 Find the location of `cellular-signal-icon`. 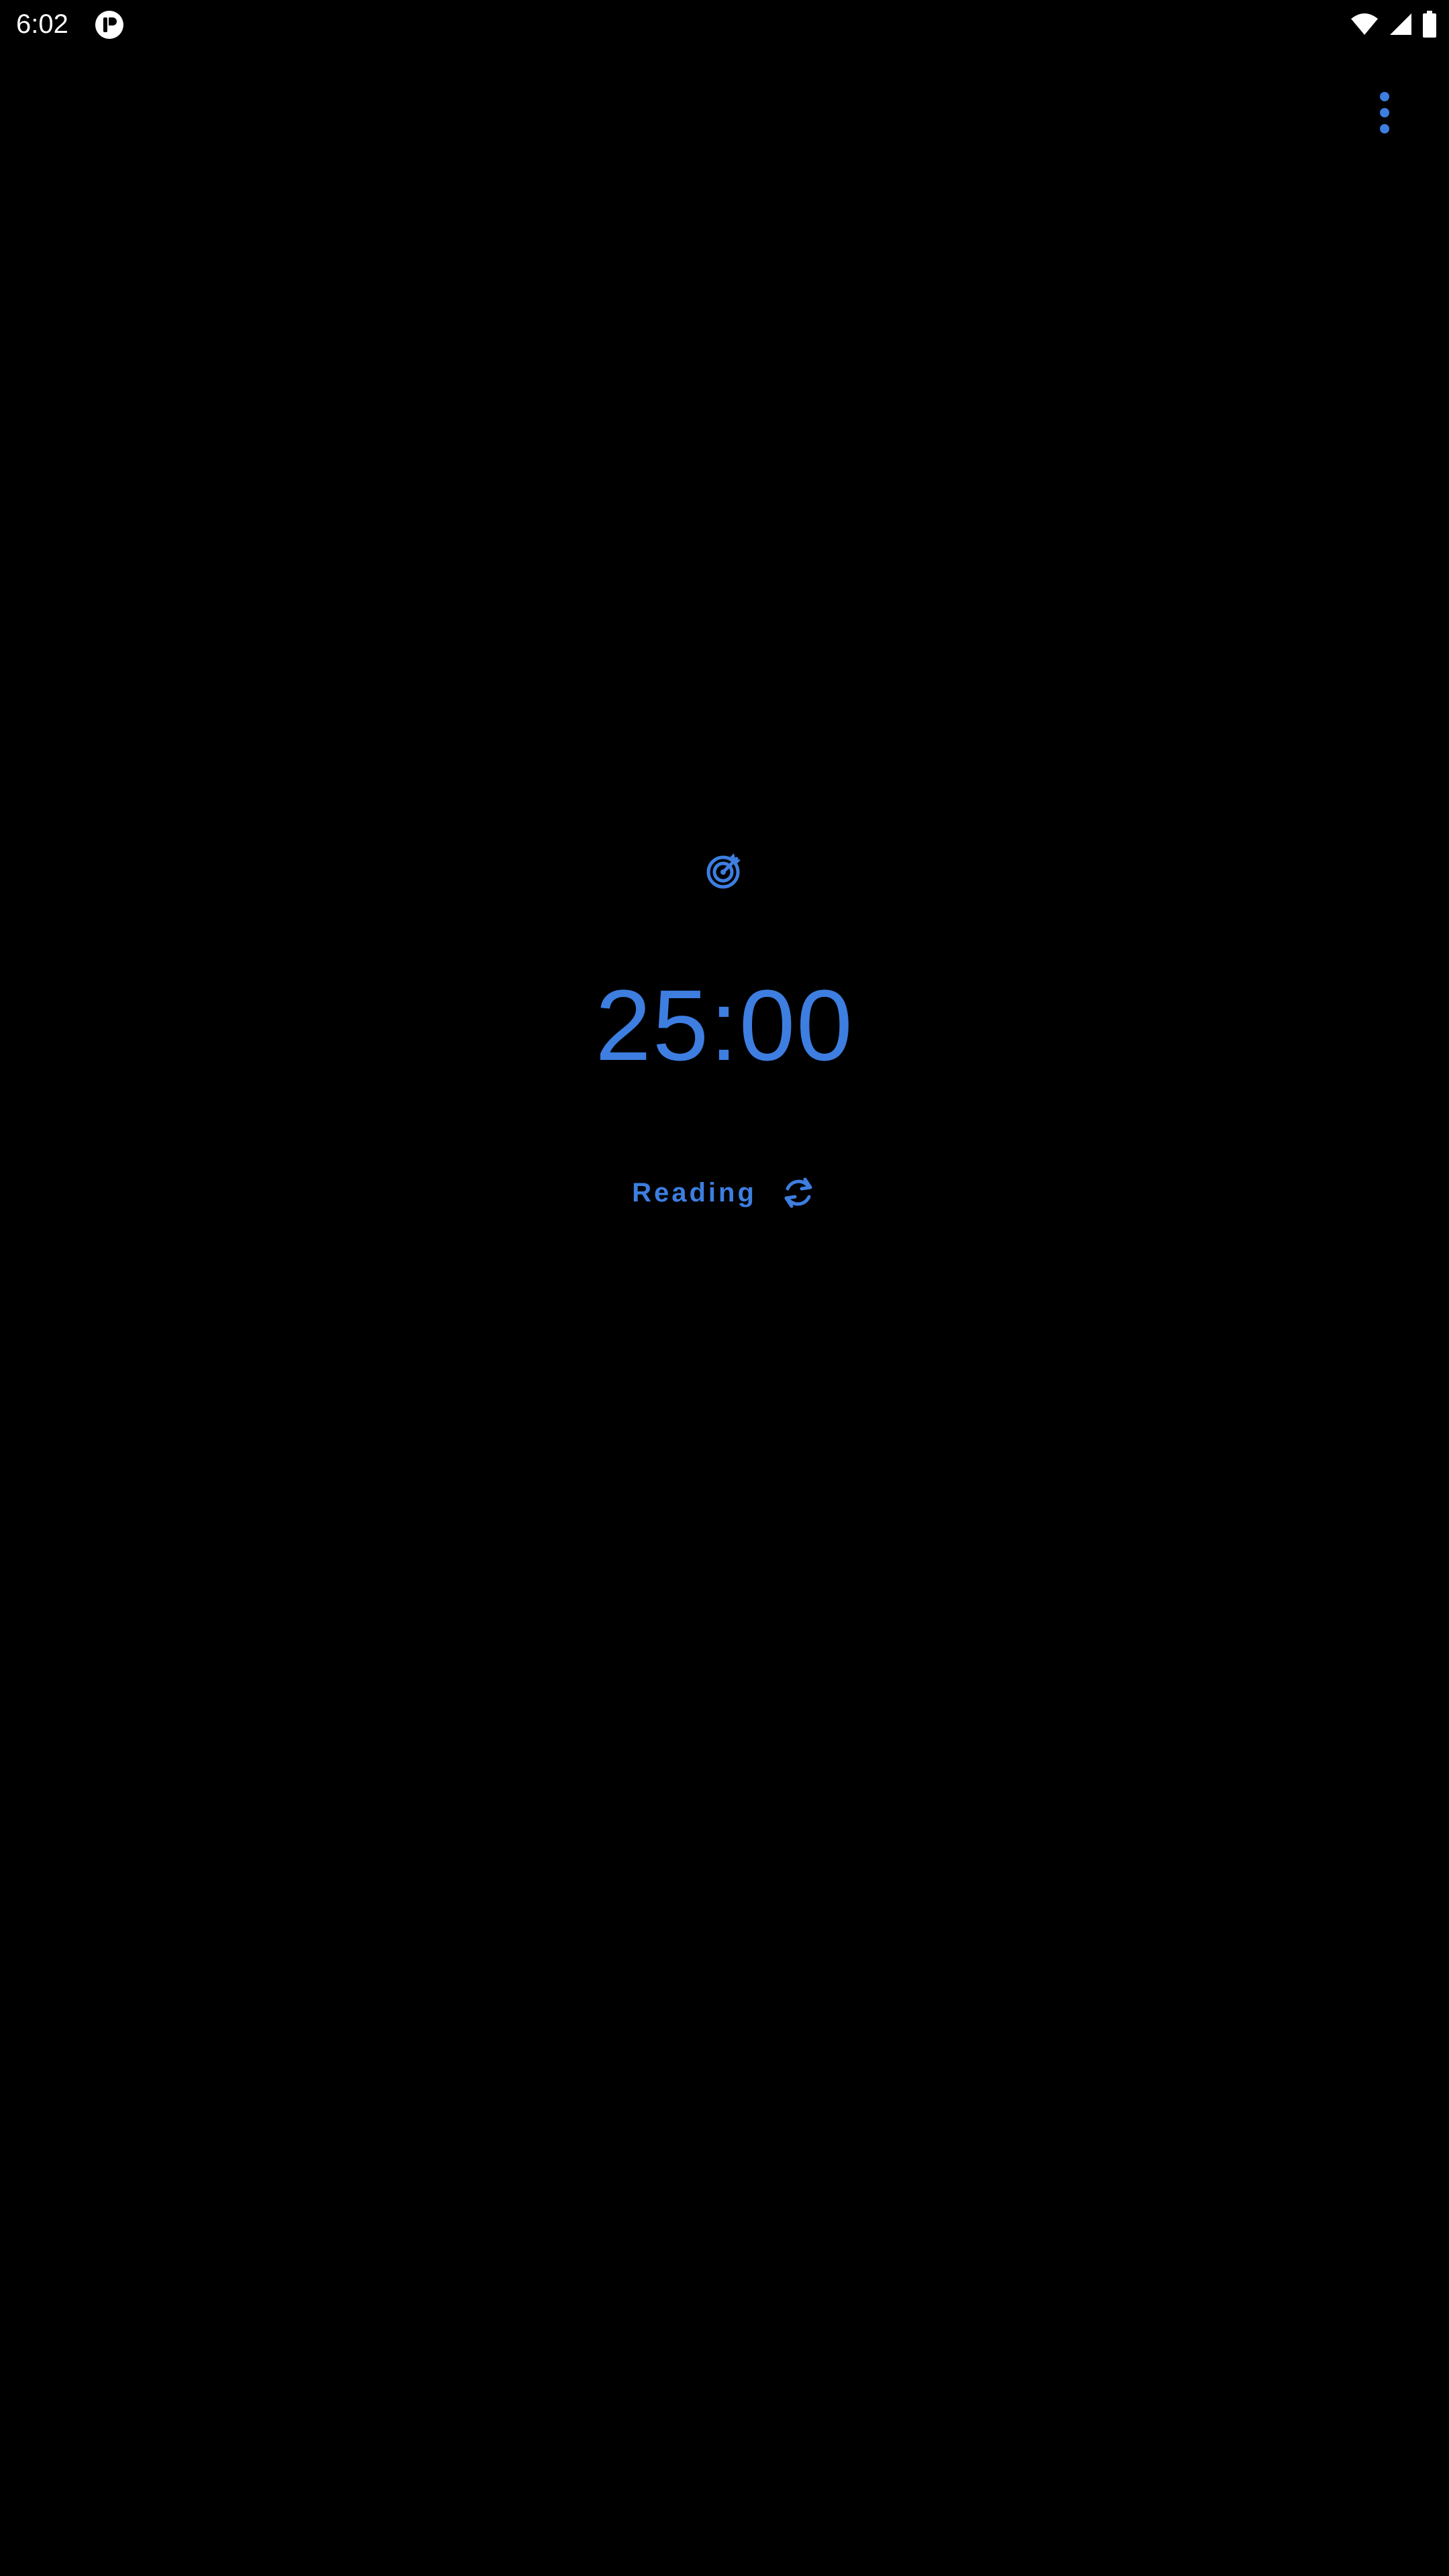

cellular-signal-icon is located at coordinates (1400, 24).